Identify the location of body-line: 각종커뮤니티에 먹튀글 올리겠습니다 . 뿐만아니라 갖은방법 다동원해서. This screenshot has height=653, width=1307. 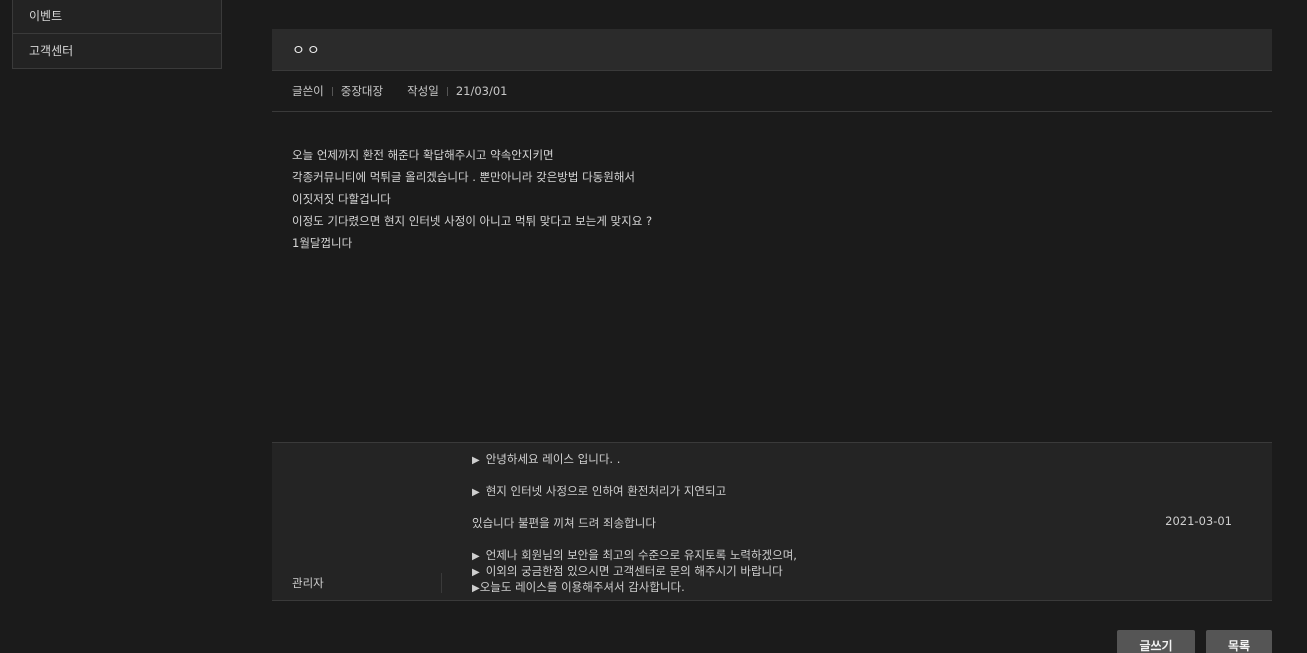
(463, 177).